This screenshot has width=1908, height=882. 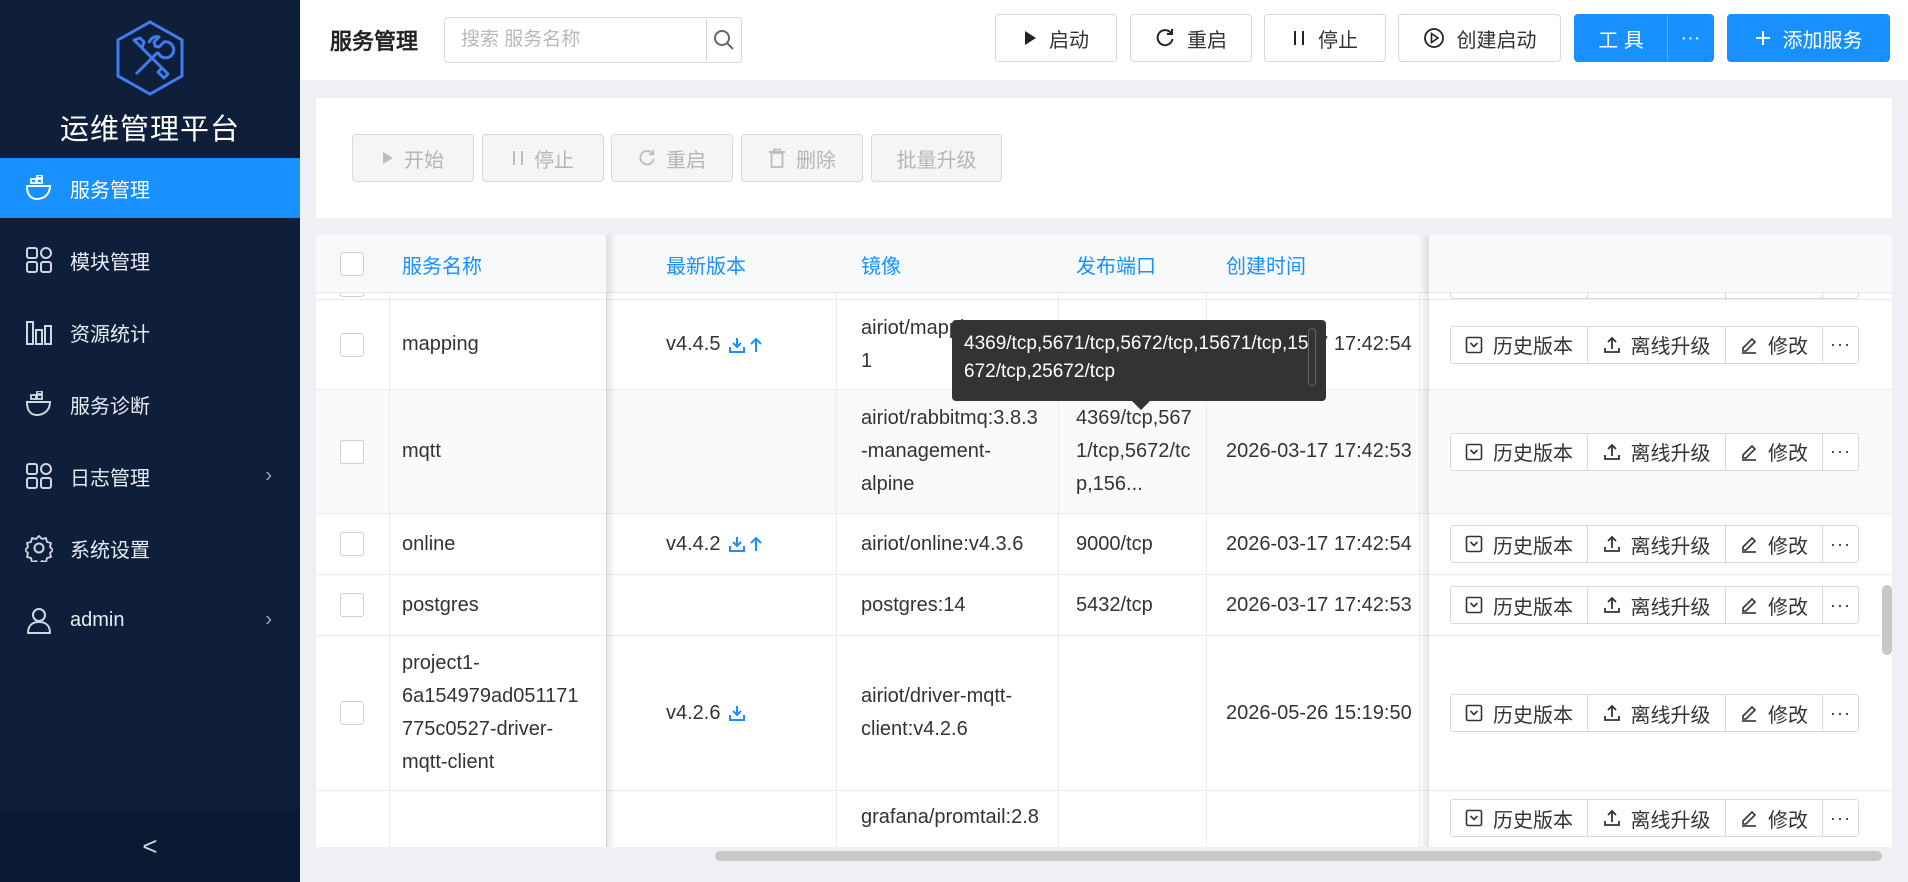 I want to click on modules-icon, so click(x=39, y=476).